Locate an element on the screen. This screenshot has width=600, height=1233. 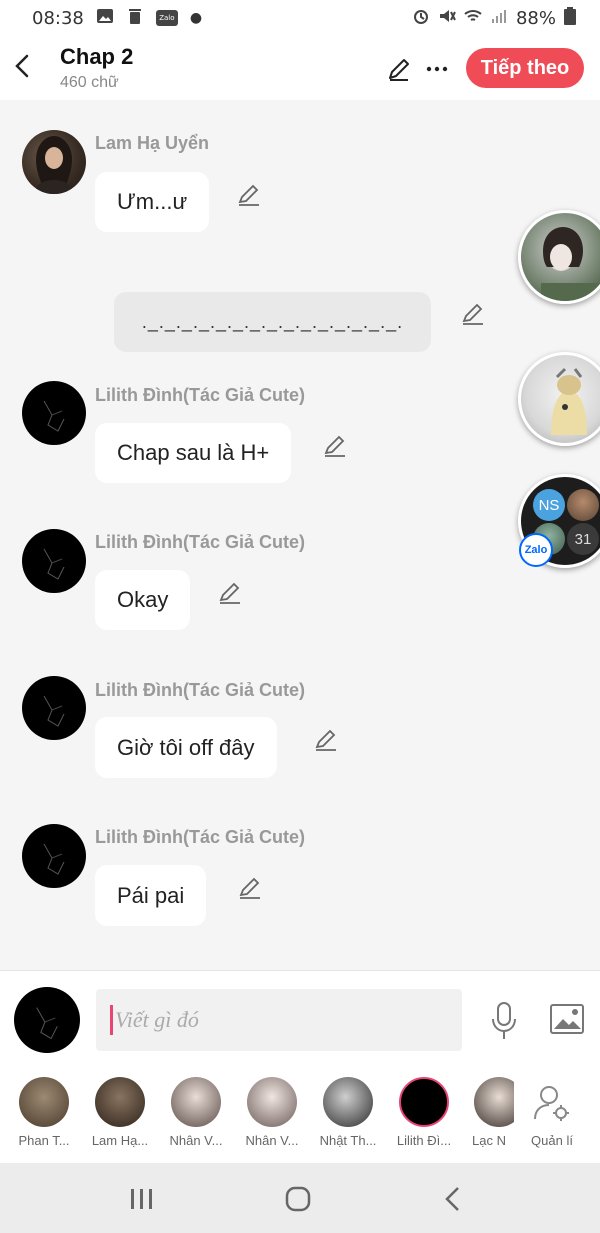
group-member-initials: NS is located at coordinates (549, 505).